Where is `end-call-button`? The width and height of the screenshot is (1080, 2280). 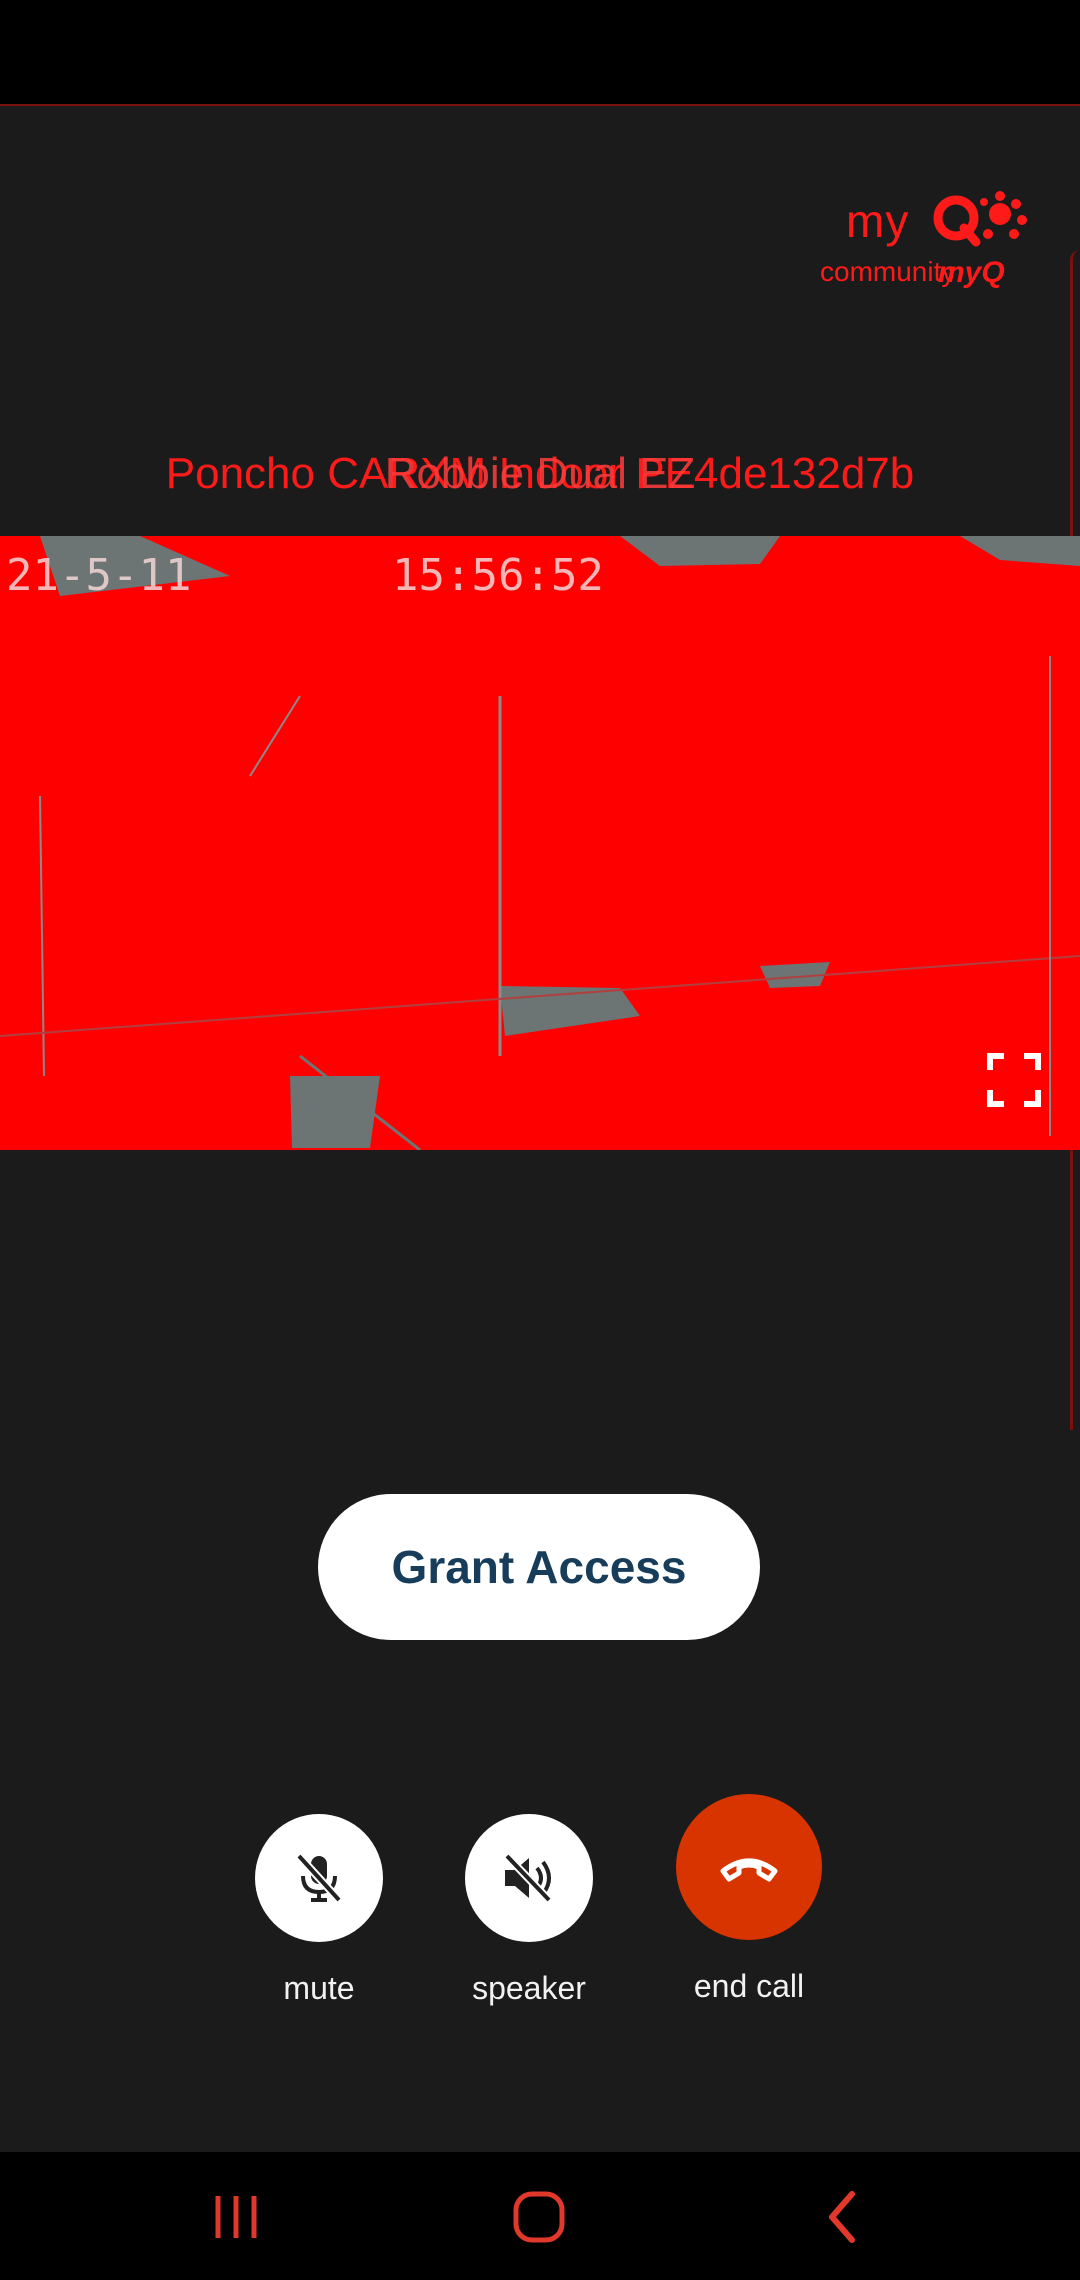 end-call-button is located at coordinates (749, 1867).